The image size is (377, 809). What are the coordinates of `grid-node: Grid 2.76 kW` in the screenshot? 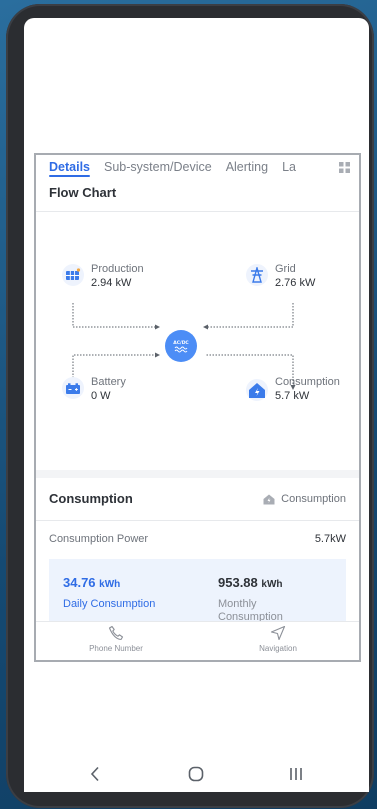 It's located at (280, 276).